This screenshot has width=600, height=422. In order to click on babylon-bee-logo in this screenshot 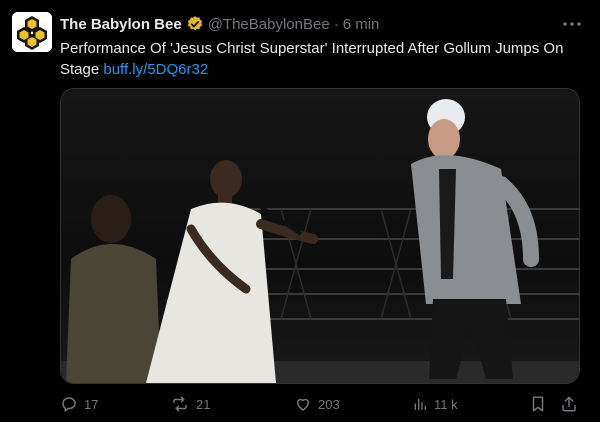, I will do `click(32, 32)`.